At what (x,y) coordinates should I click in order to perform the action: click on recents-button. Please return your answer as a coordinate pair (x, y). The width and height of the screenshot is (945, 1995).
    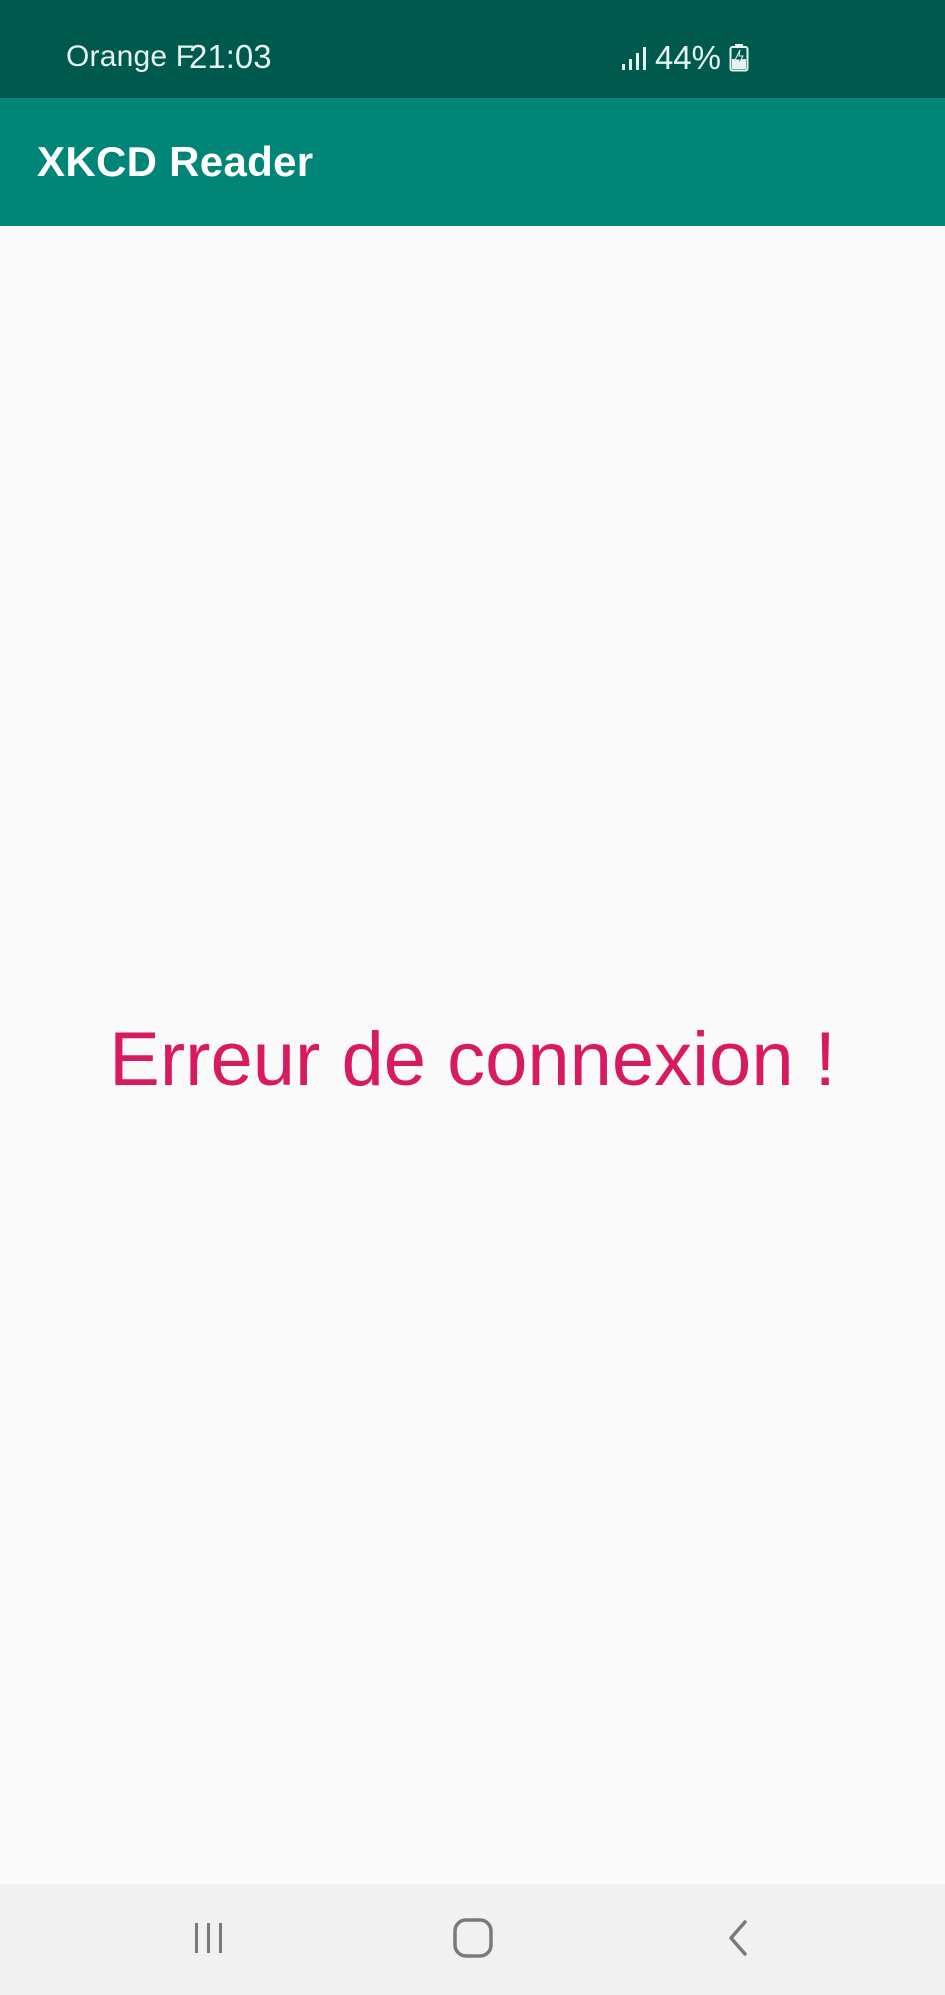
    Looking at the image, I should click on (209, 1940).